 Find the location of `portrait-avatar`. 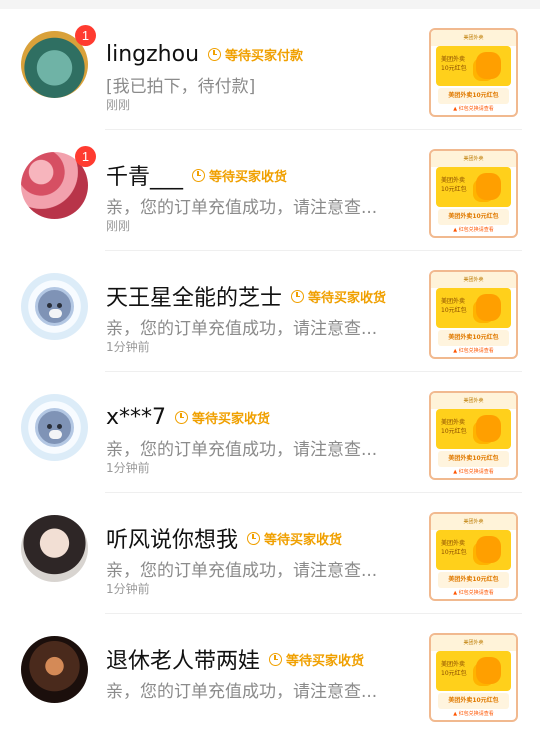

portrait-avatar is located at coordinates (54, 548).